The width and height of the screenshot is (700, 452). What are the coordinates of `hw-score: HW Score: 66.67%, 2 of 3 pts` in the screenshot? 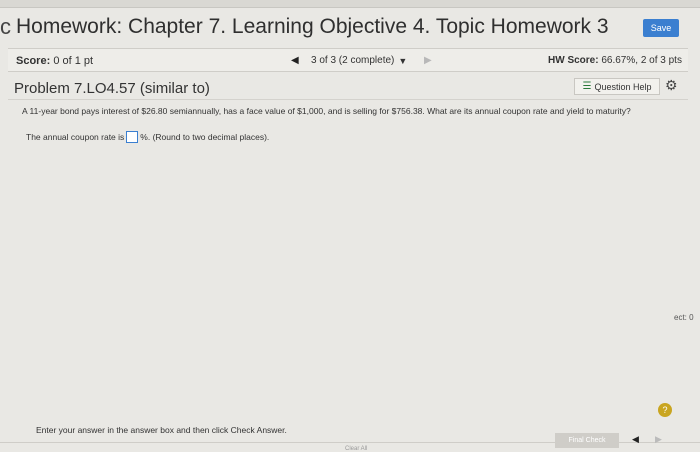 It's located at (615, 60).